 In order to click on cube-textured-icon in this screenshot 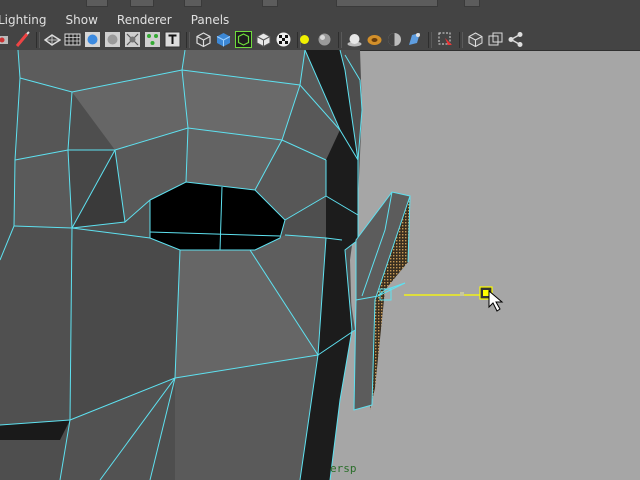, I will do `click(263, 39)`.